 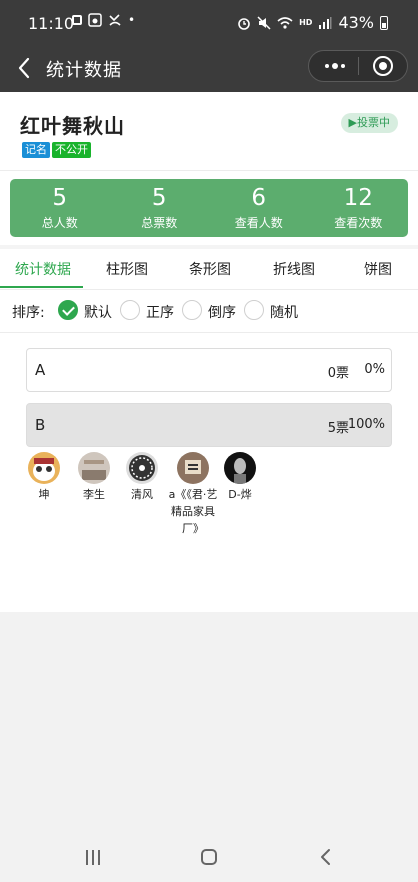 I want to click on battery-icon, so click(x=384, y=22).